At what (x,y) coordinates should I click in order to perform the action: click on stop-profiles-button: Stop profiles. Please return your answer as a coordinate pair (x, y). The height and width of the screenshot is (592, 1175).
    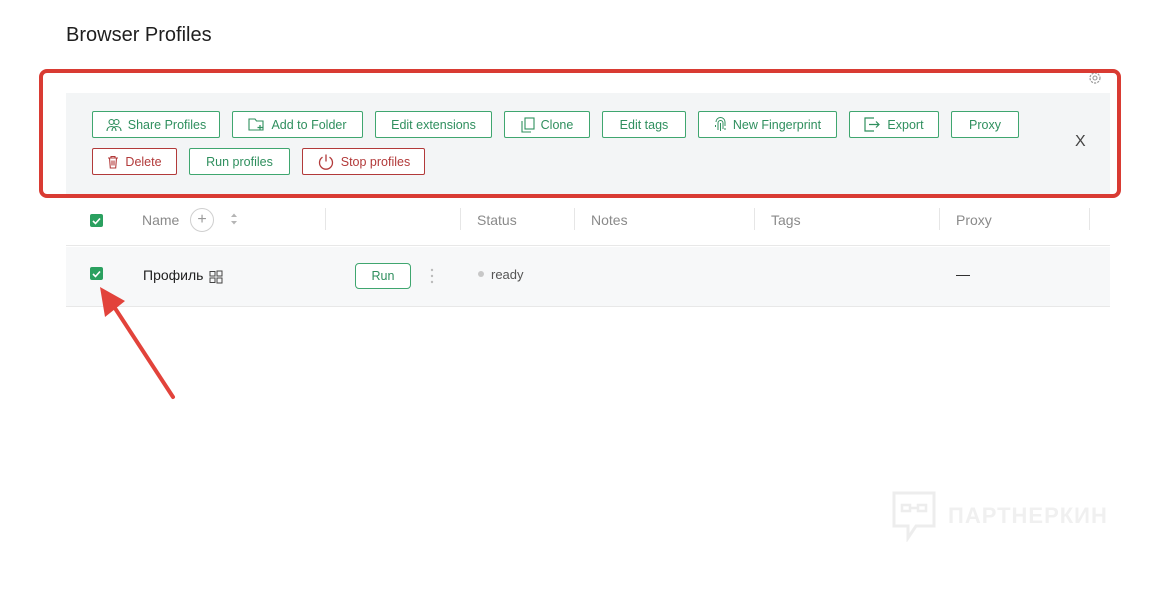
    Looking at the image, I should click on (363, 161).